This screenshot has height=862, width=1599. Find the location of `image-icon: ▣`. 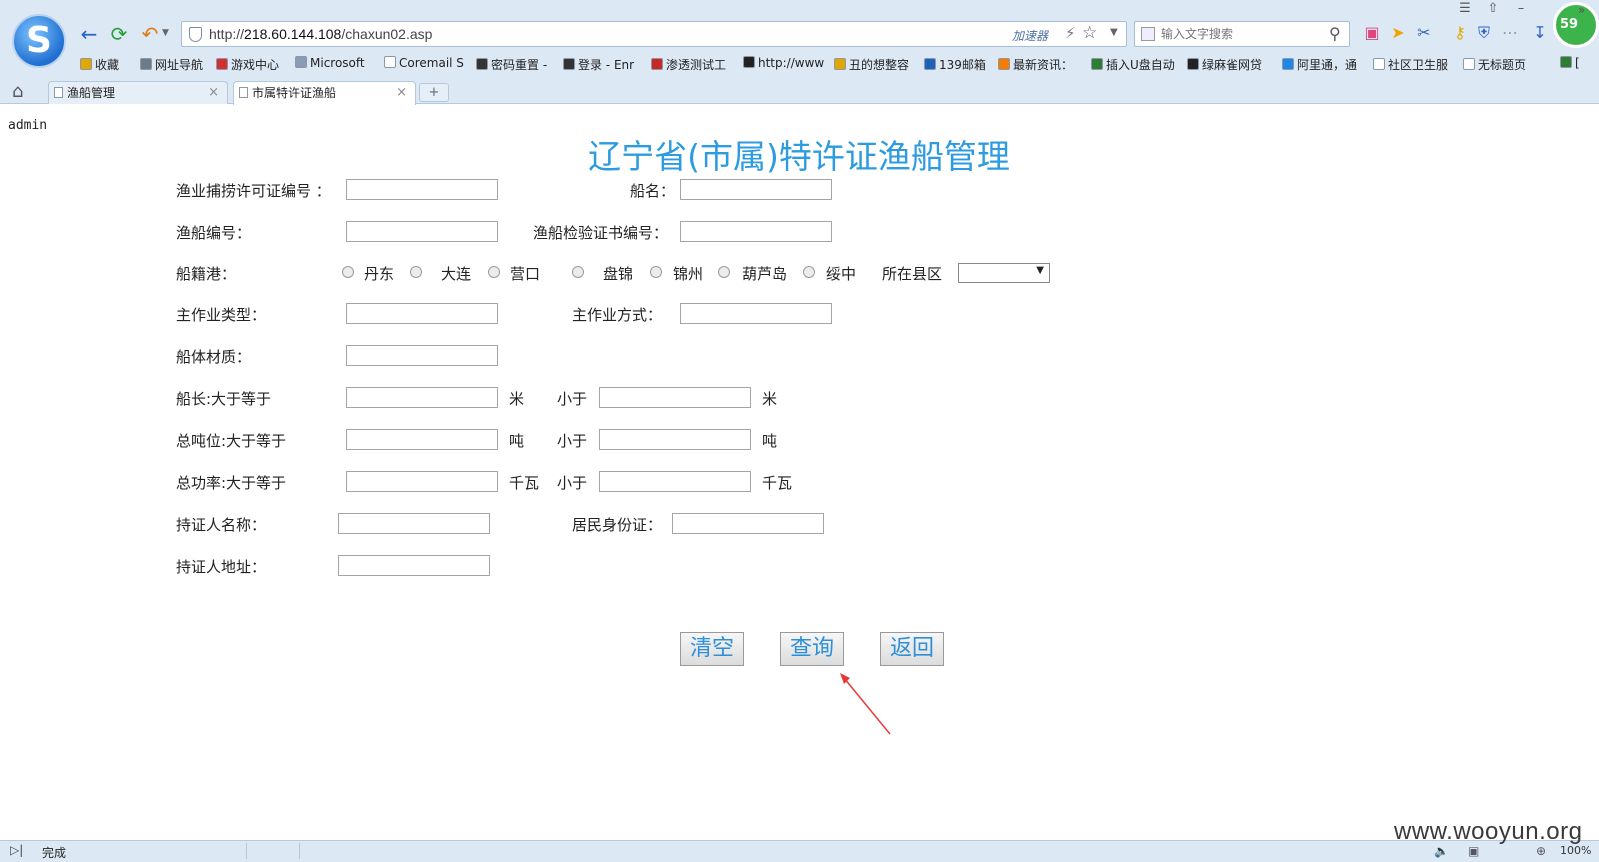

image-icon: ▣ is located at coordinates (1473, 851).